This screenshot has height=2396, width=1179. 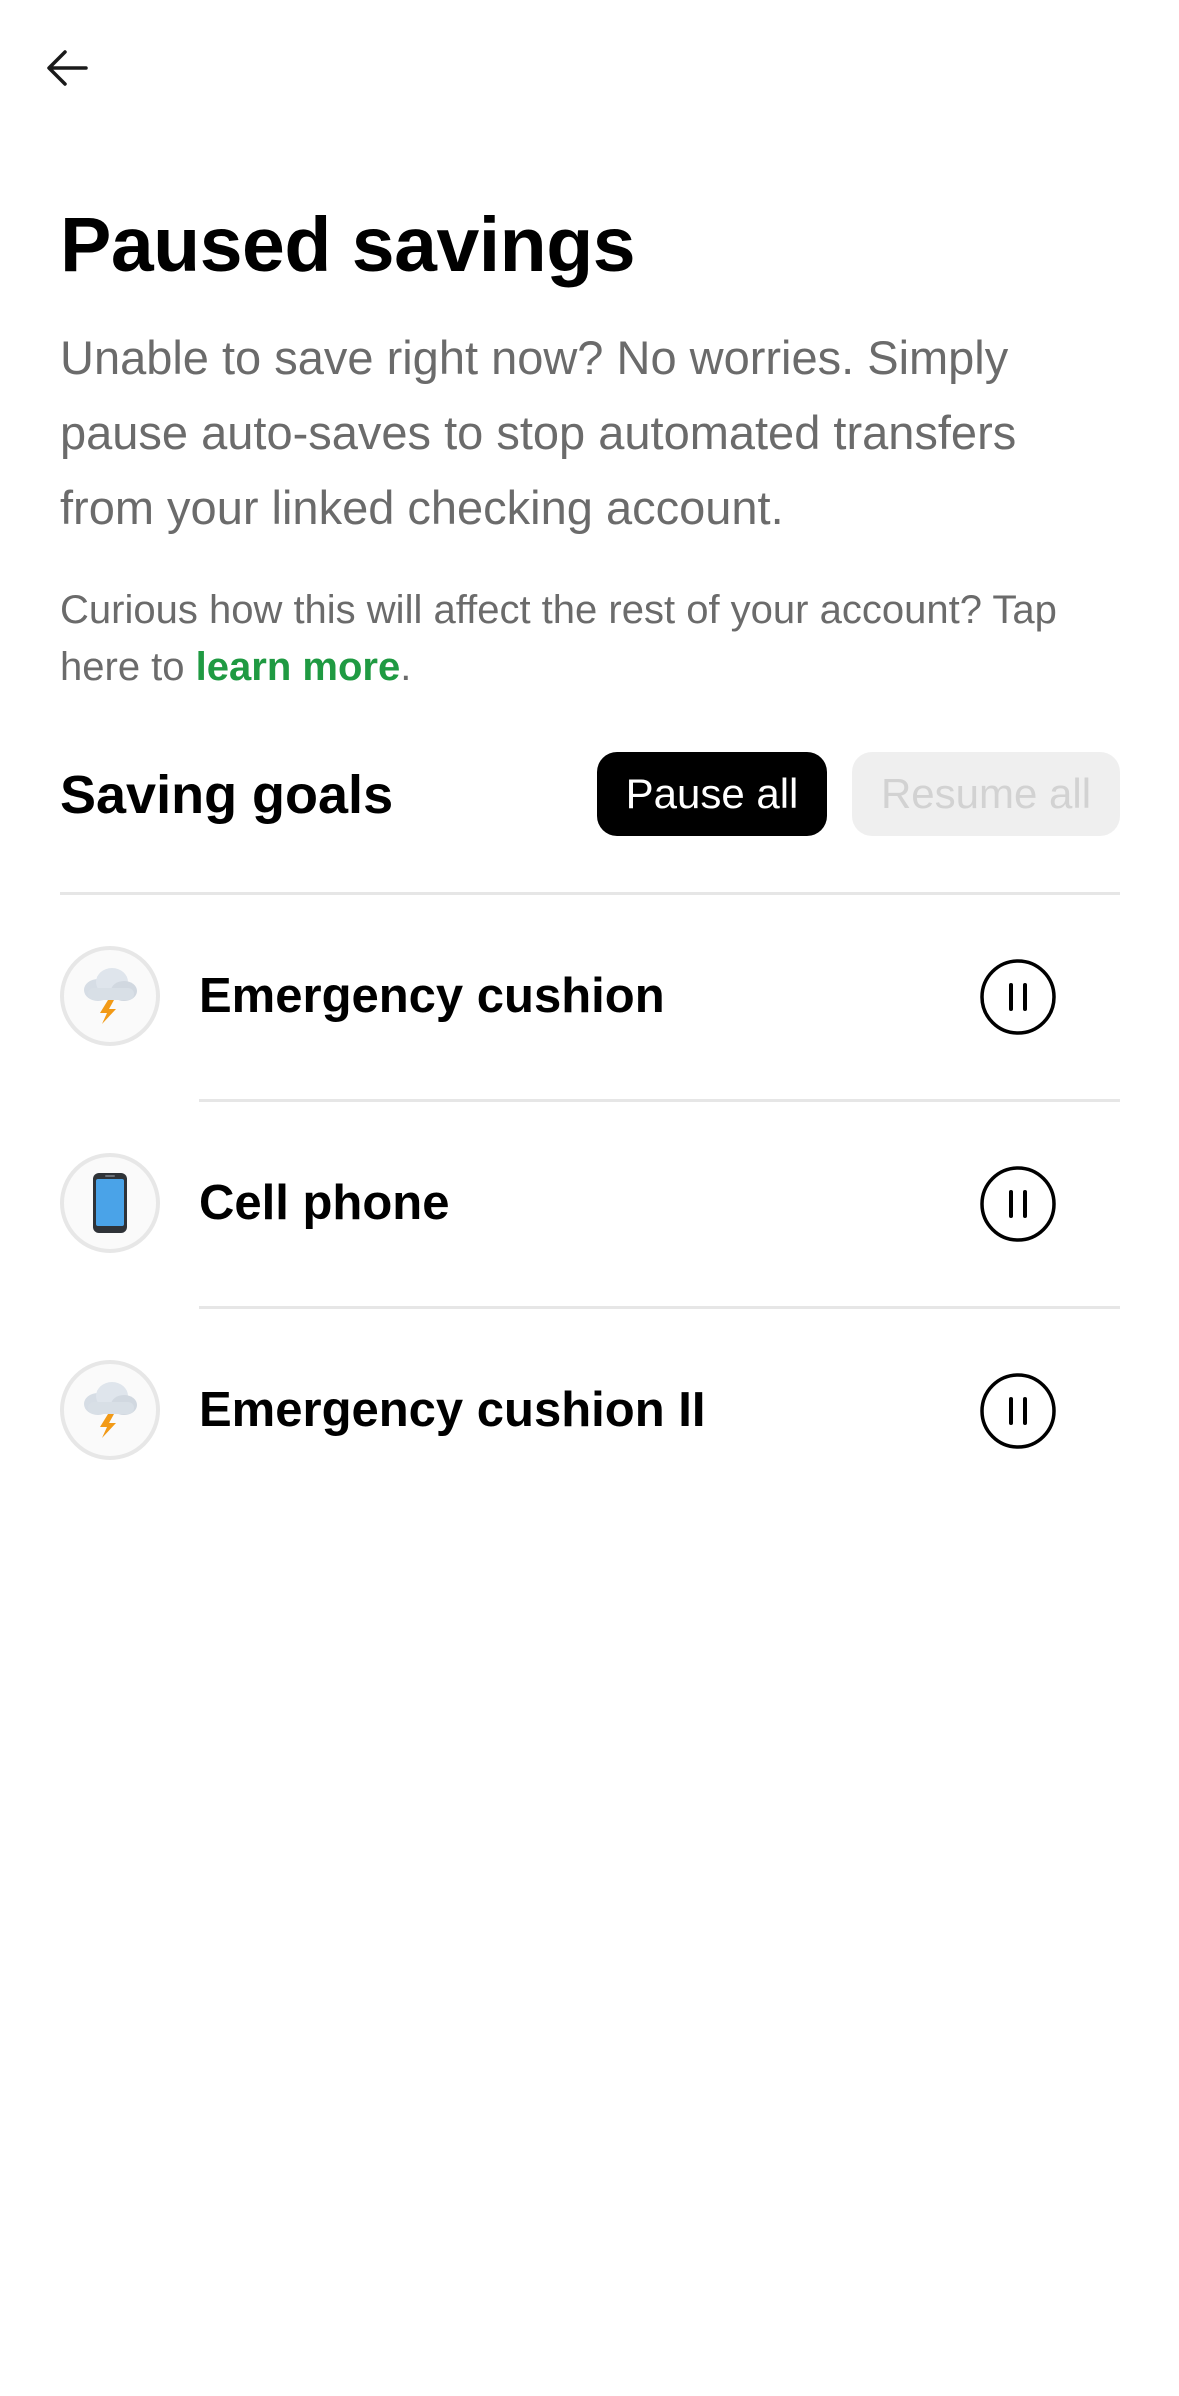 I want to click on pause-all-button: Pause all, so click(x=712, y=794).